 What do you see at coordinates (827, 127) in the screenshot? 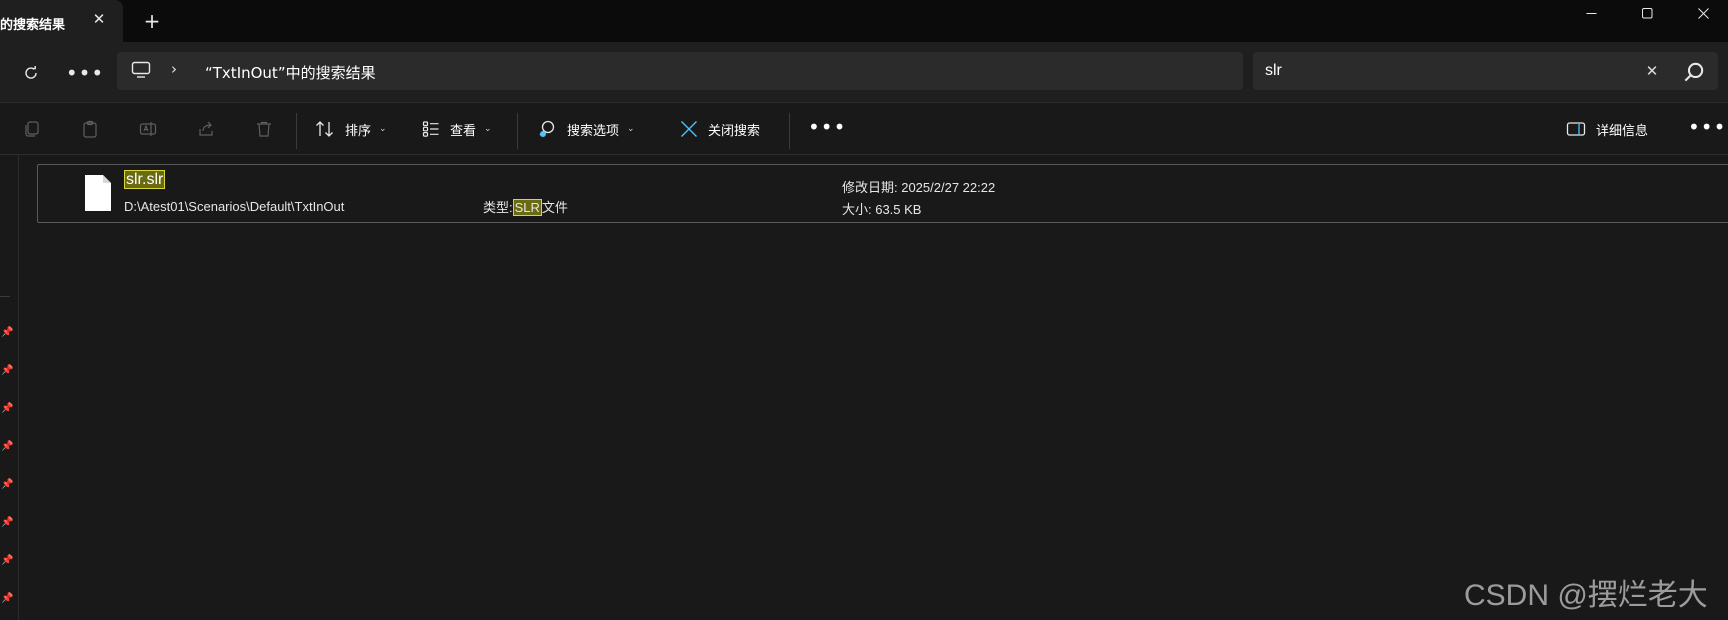
I see `see-more-button: •••` at bounding box center [827, 127].